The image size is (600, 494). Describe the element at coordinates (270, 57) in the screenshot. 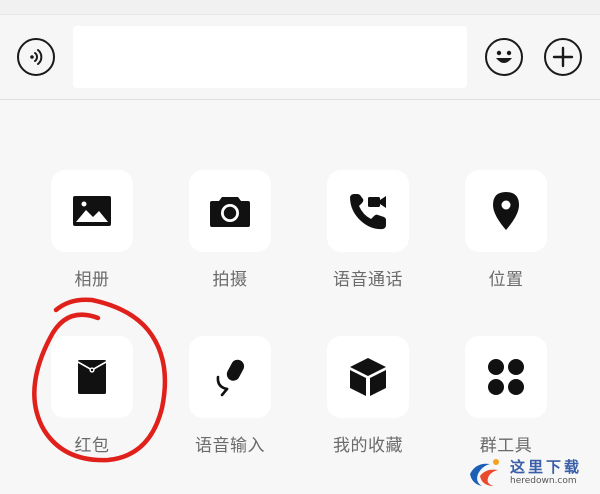

I see `message-input` at that location.